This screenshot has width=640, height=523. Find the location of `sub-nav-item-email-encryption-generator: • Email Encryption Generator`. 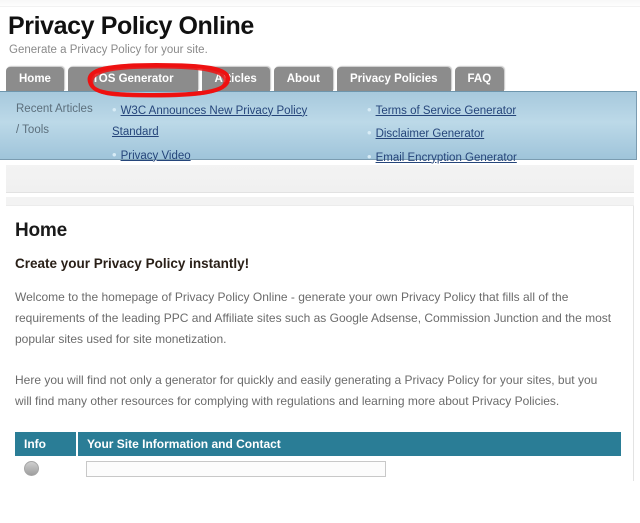

sub-nav-item-email-encryption-generator: • Email Encryption Generator is located at coordinates (497, 158).